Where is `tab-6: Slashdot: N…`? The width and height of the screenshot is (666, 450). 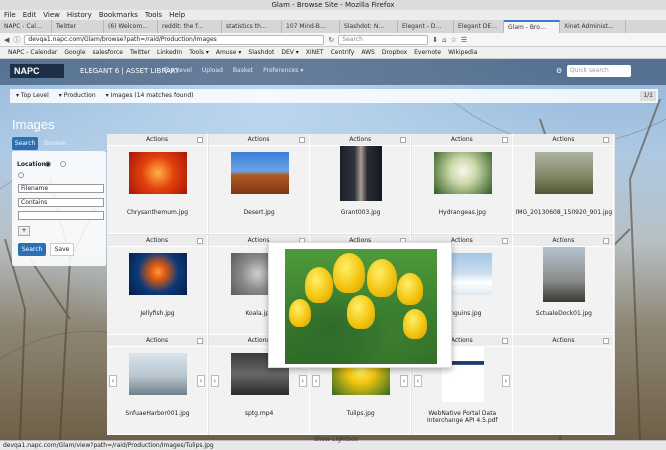
tab-6: Slashdot: N… is located at coordinates (369, 26).